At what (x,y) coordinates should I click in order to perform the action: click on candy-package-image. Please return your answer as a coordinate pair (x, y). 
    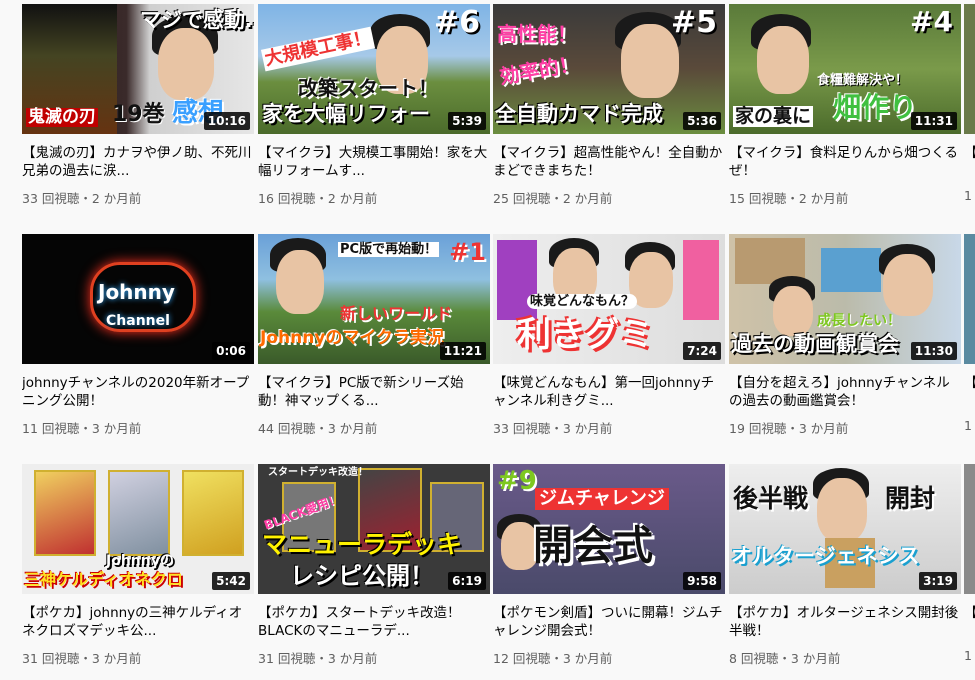
    Looking at the image, I should click on (701, 280).